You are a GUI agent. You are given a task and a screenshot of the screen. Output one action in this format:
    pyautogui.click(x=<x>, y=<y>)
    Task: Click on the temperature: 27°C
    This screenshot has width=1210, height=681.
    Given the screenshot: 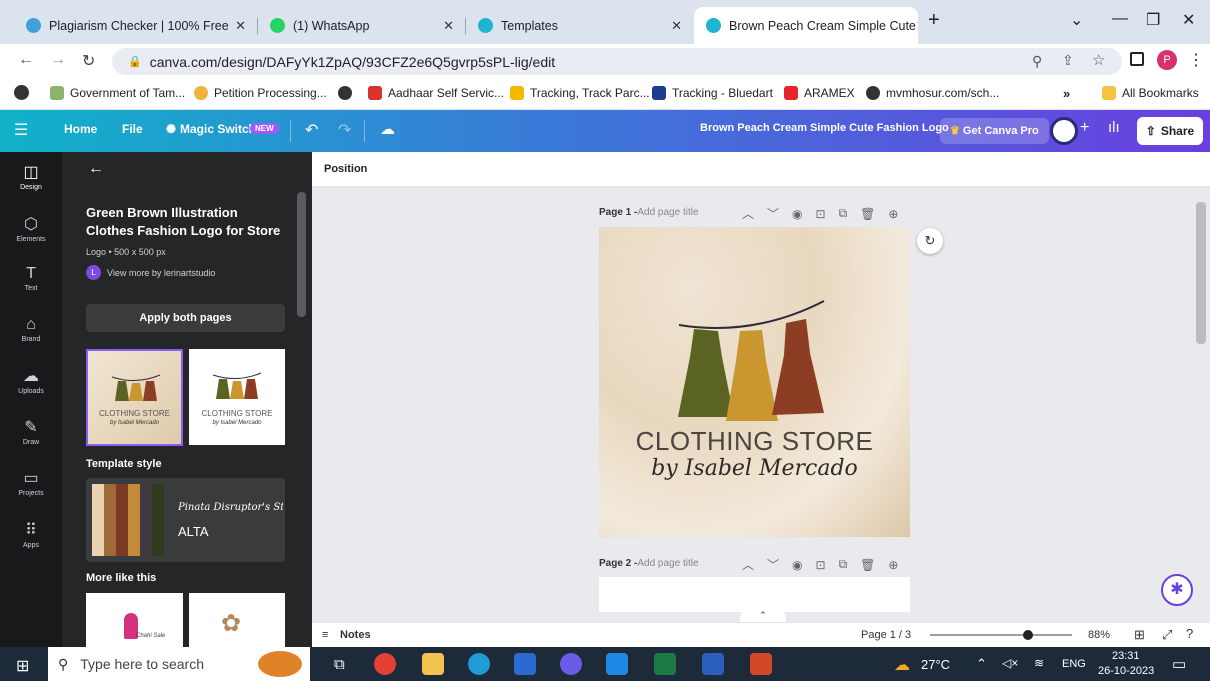 What is the action you would take?
    pyautogui.click(x=935, y=664)
    